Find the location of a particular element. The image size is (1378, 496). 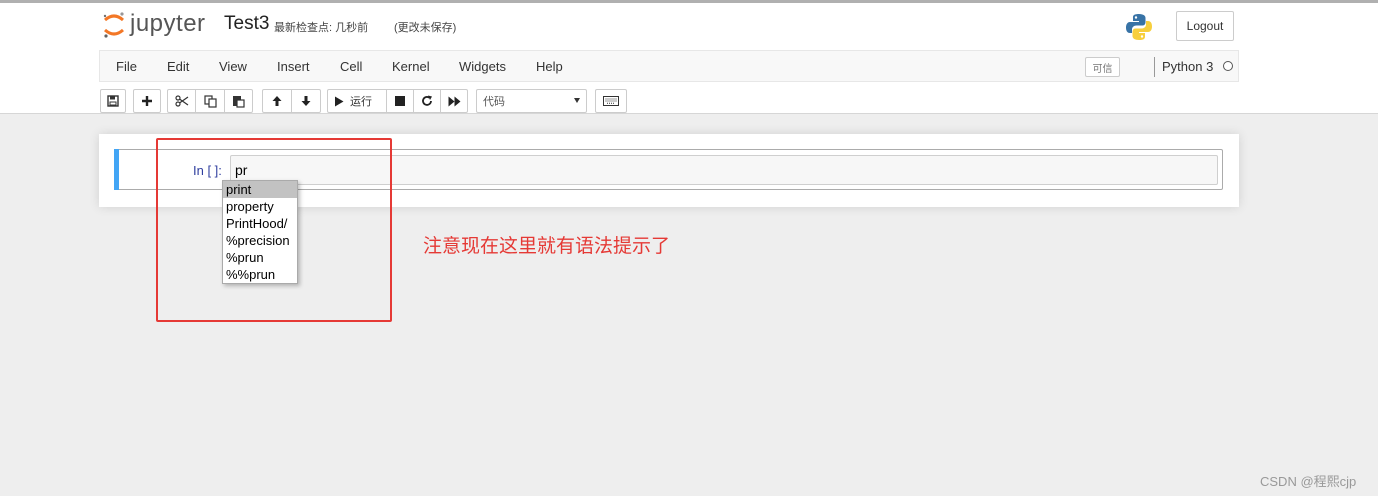

play-icon is located at coordinates (339, 101).